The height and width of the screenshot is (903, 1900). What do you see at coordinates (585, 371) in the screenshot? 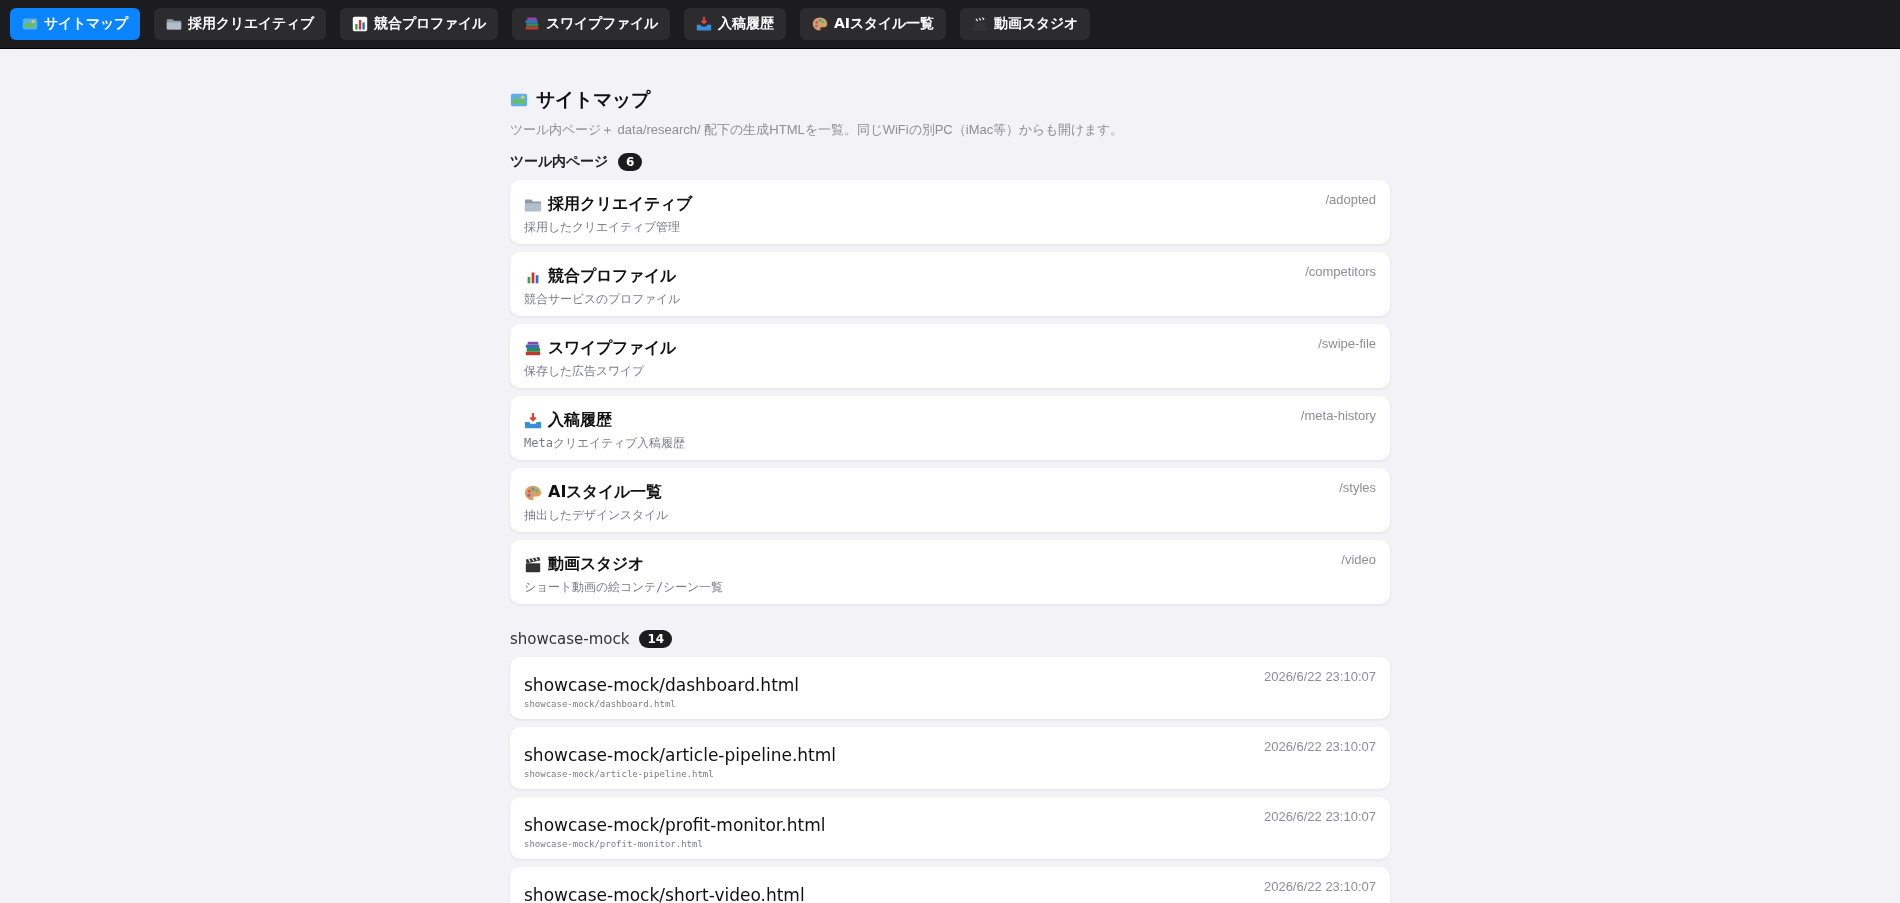
I see `card-subtitle: 保存した広告スワイプ` at bounding box center [585, 371].